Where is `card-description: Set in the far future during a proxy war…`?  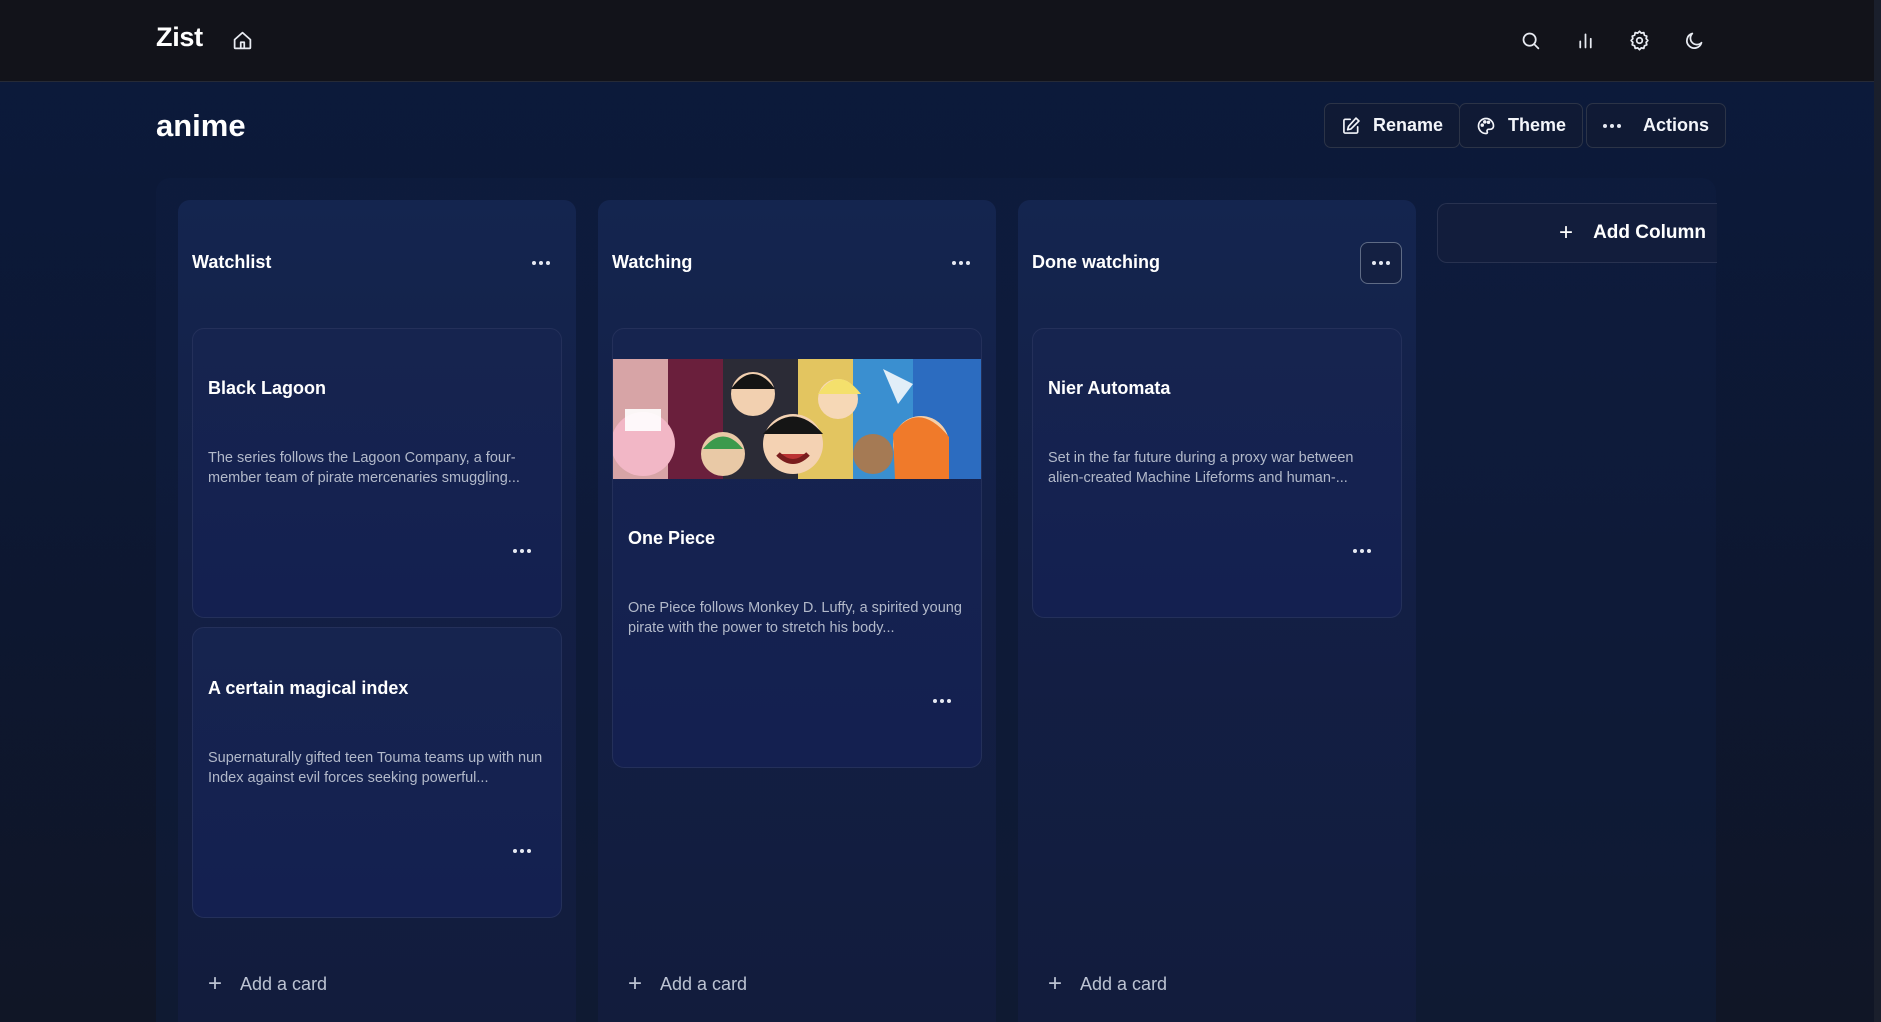
card-description: Set in the far future during a proxy war… is located at coordinates (1201, 468).